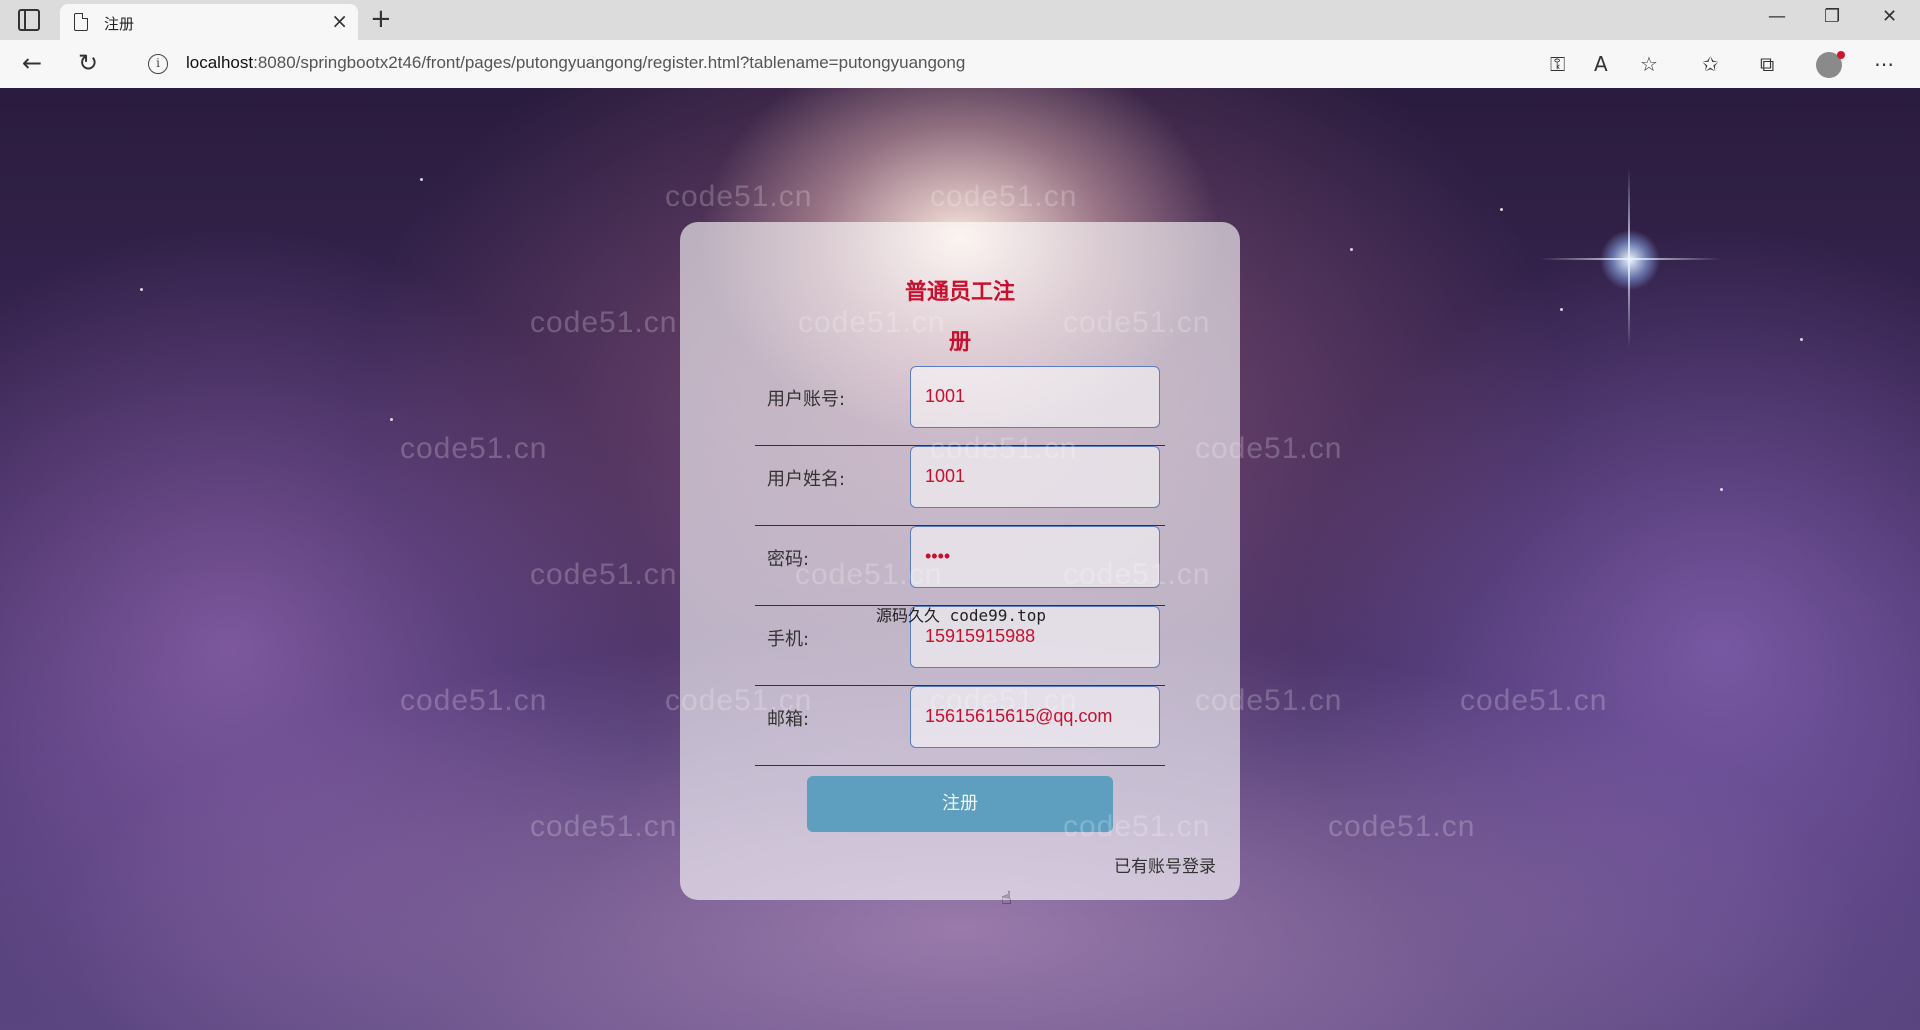 This screenshot has width=1920, height=1030. Describe the element at coordinates (960, 20) in the screenshot. I see `browser-tab-bar: 注册 × + — ❐ ✕` at that location.